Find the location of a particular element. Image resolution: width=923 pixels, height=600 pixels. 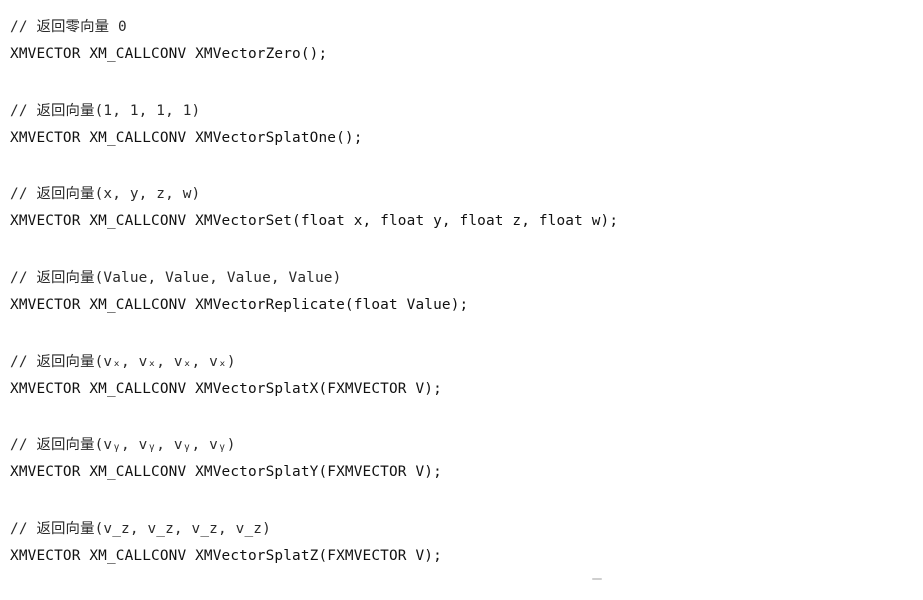

comment-line: // 返回向量(v_z, v_z, v_z, v_z) is located at coordinates (140, 529).